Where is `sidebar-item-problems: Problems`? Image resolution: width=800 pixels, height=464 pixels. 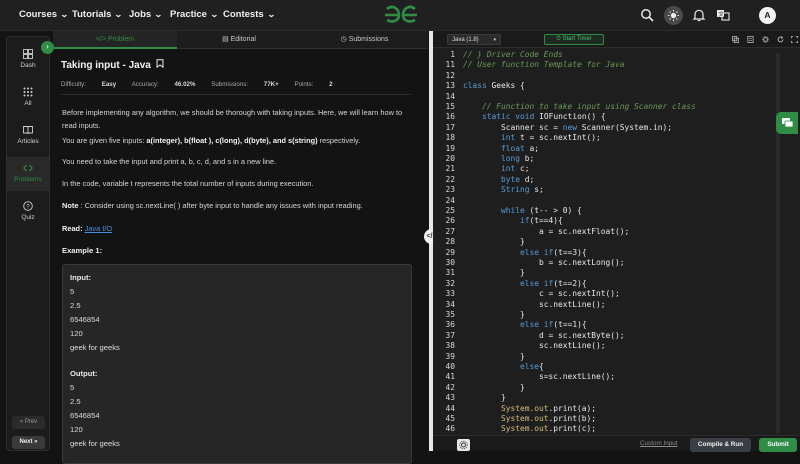
sidebar-item-problems: Problems is located at coordinates (28, 174).